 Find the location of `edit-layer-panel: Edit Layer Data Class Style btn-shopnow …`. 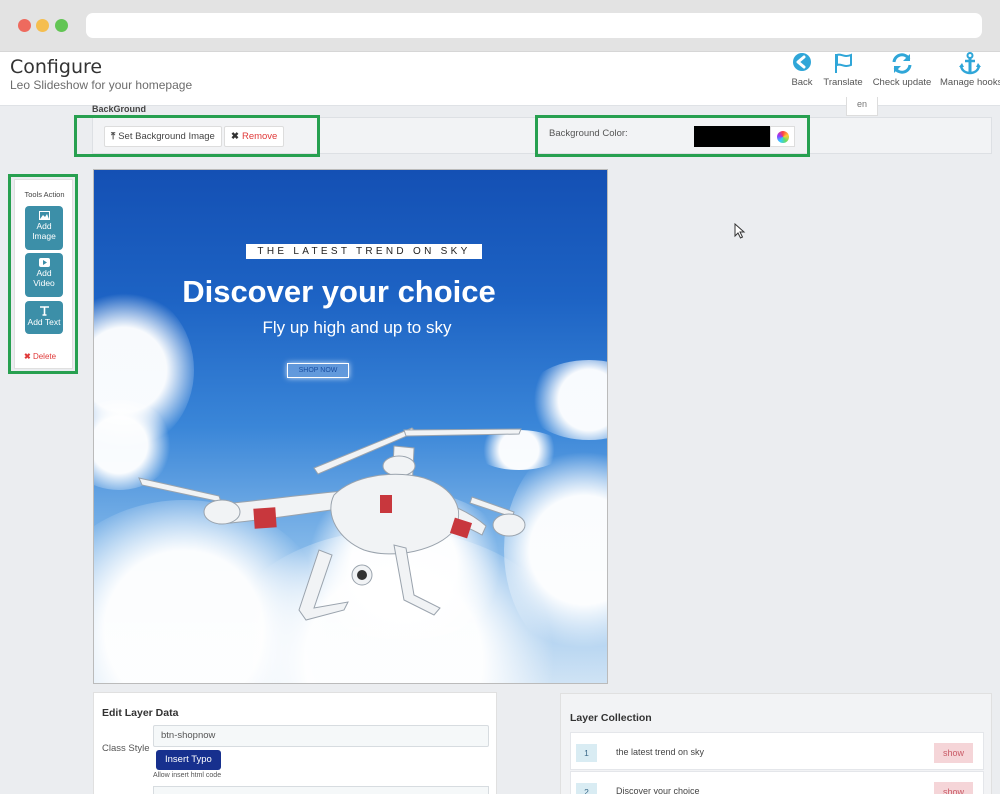

edit-layer-panel: Edit Layer Data Class Style btn-shopnow … is located at coordinates (295, 743).